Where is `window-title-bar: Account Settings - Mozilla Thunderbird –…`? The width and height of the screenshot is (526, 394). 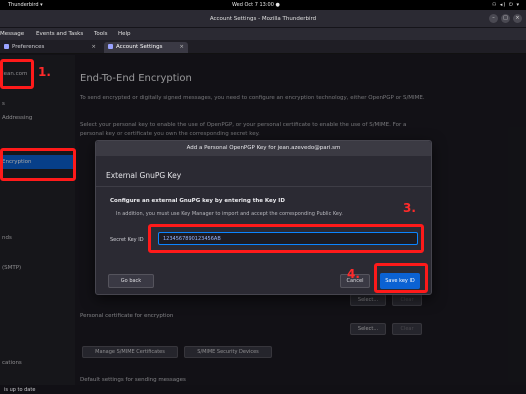 window-title-bar: Account Settings - Mozilla Thunderbird –… is located at coordinates (263, 19).